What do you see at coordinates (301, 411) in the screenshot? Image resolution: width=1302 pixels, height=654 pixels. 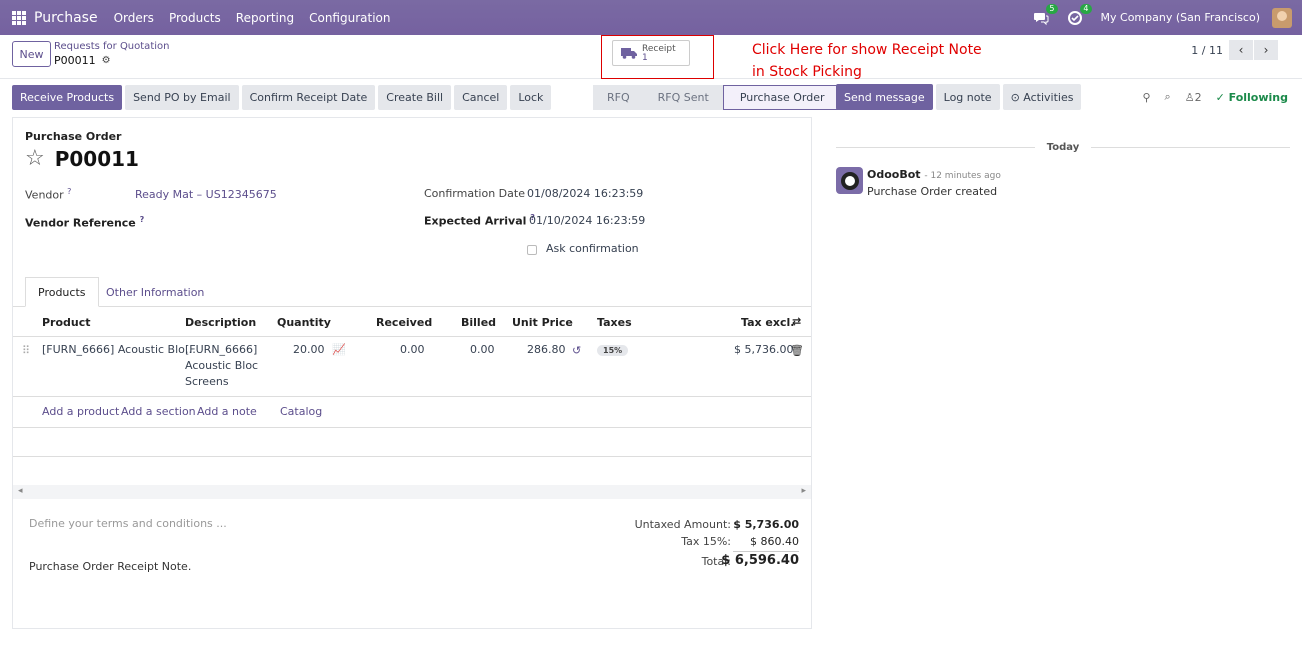 I see `catalog-link: Catalog` at bounding box center [301, 411].